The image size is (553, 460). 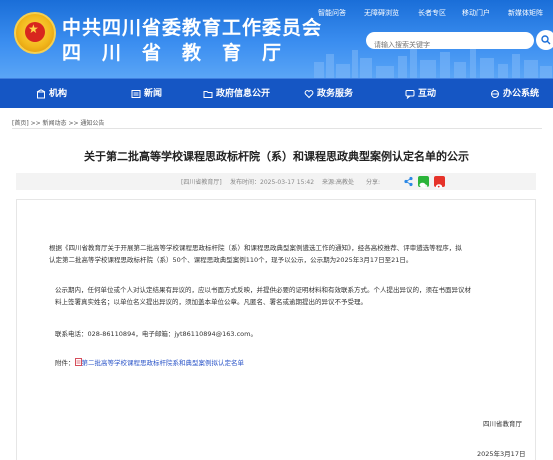 I want to click on top-link-elderly: 长者专区, so click(x=432, y=13).